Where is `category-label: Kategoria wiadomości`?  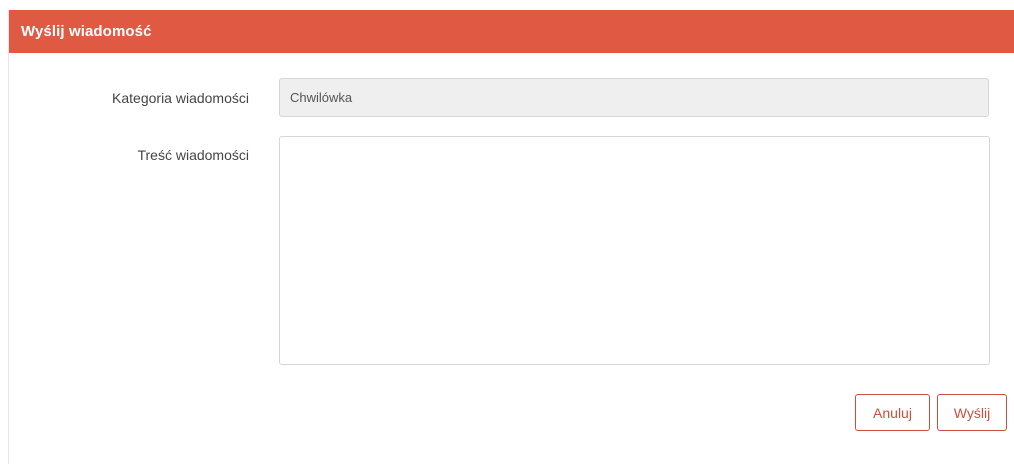
category-label: Kategoria wiadomości is located at coordinates (180, 98).